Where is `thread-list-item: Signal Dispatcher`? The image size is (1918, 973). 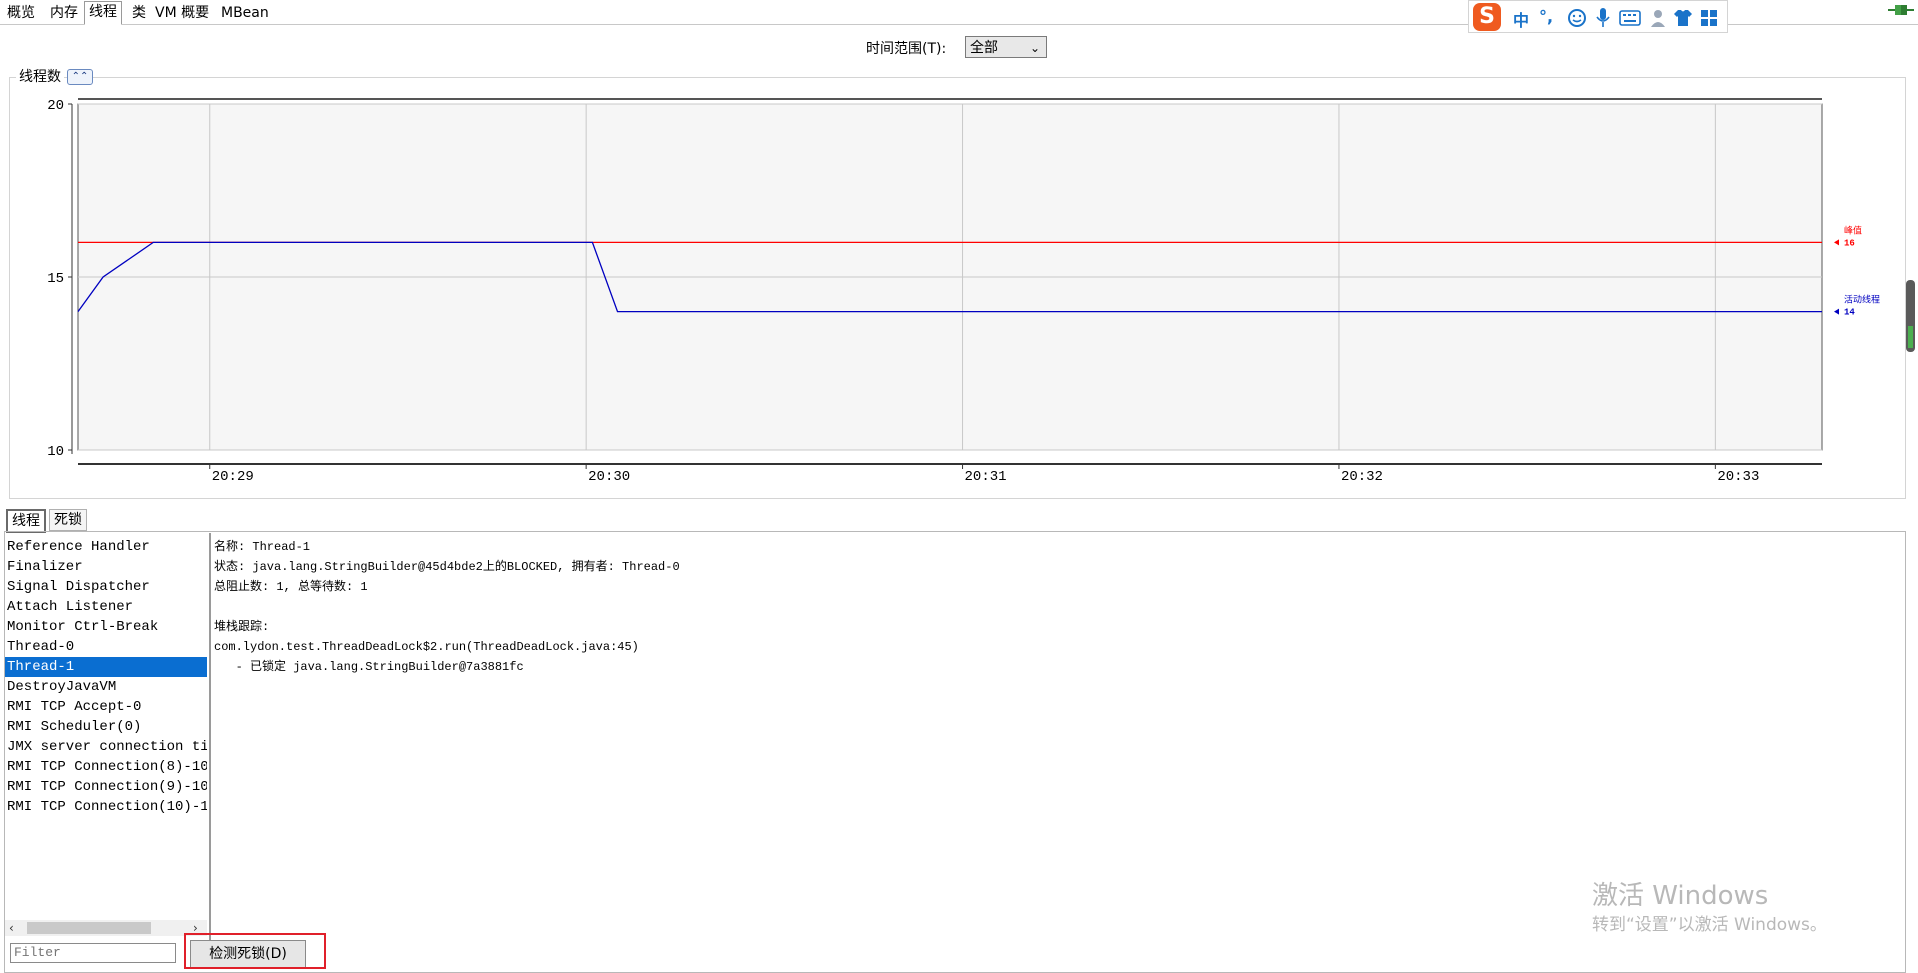
thread-list-item: Signal Dispatcher is located at coordinates (106, 587).